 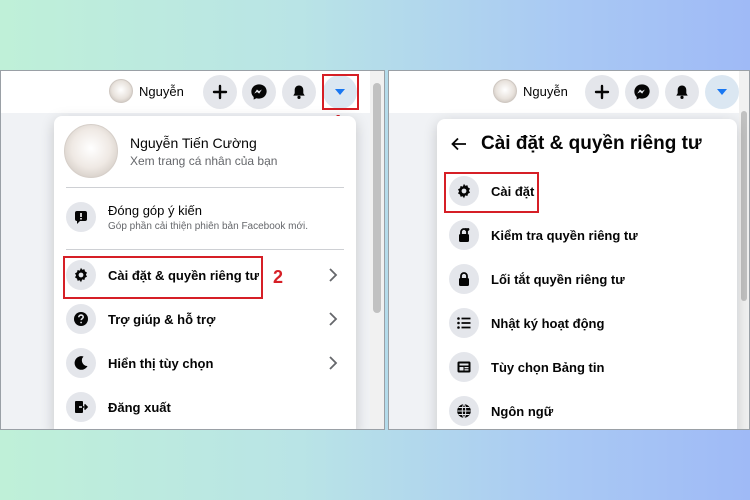 What do you see at coordinates (278, 277) in the screenshot?
I see `annotation-number-2: 2` at bounding box center [278, 277].